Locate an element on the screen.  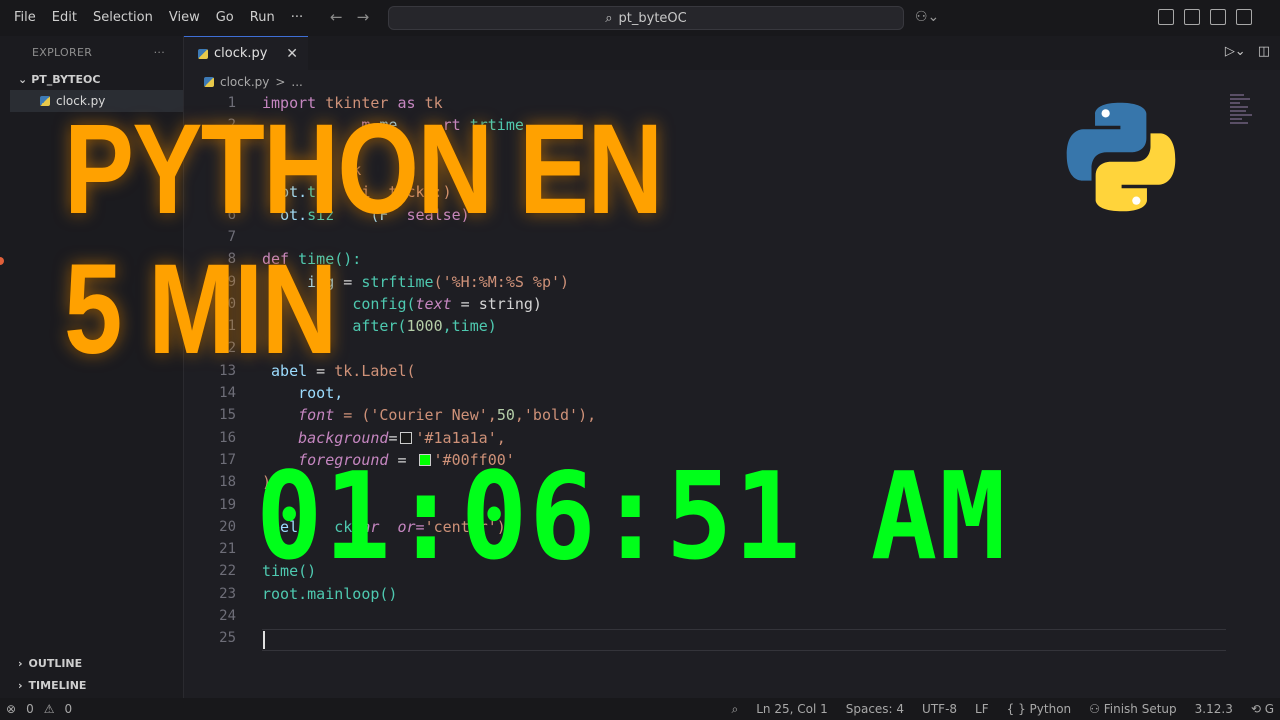
outline-section: › OUTLINE is located at coordinates (92, 663).